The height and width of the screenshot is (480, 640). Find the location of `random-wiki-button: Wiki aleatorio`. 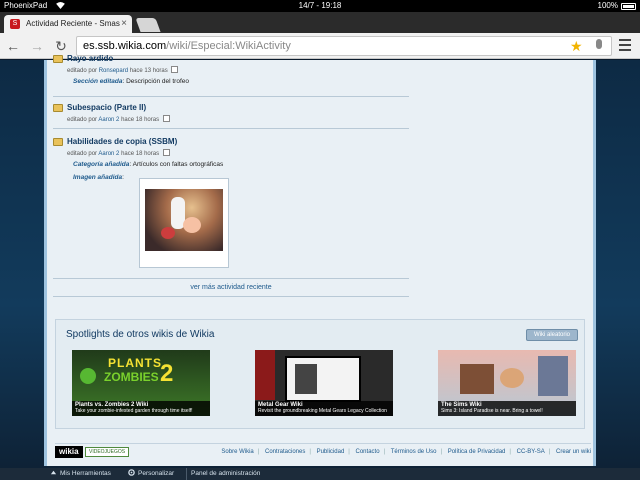

random-wiki-button: Wiki aleatorio is located at coordinates (552, 335).